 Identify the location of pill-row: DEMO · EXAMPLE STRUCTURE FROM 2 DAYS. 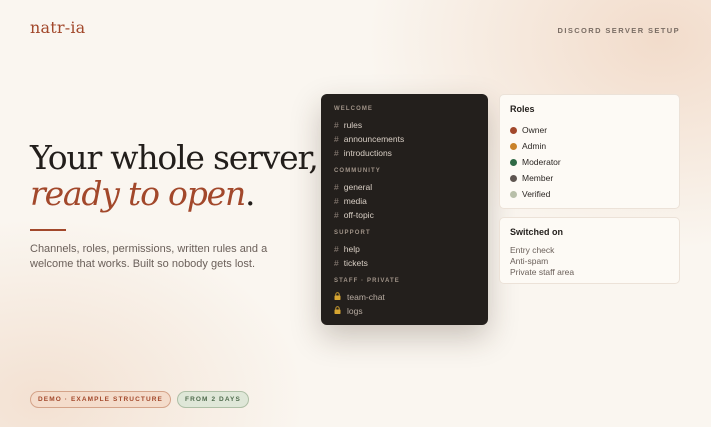
(139, 399).